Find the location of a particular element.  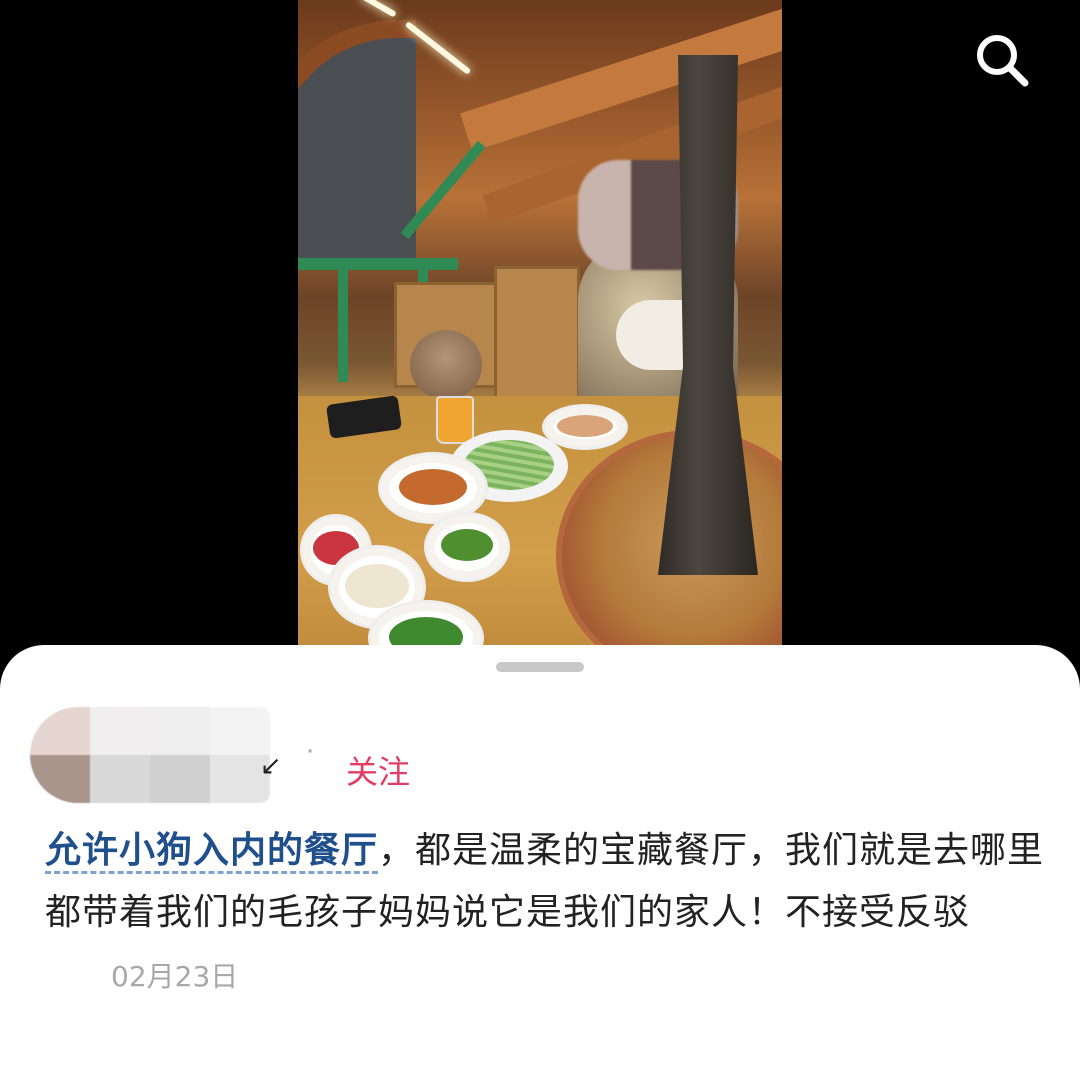

shrimp-plate is located at coordinates (585, 427).